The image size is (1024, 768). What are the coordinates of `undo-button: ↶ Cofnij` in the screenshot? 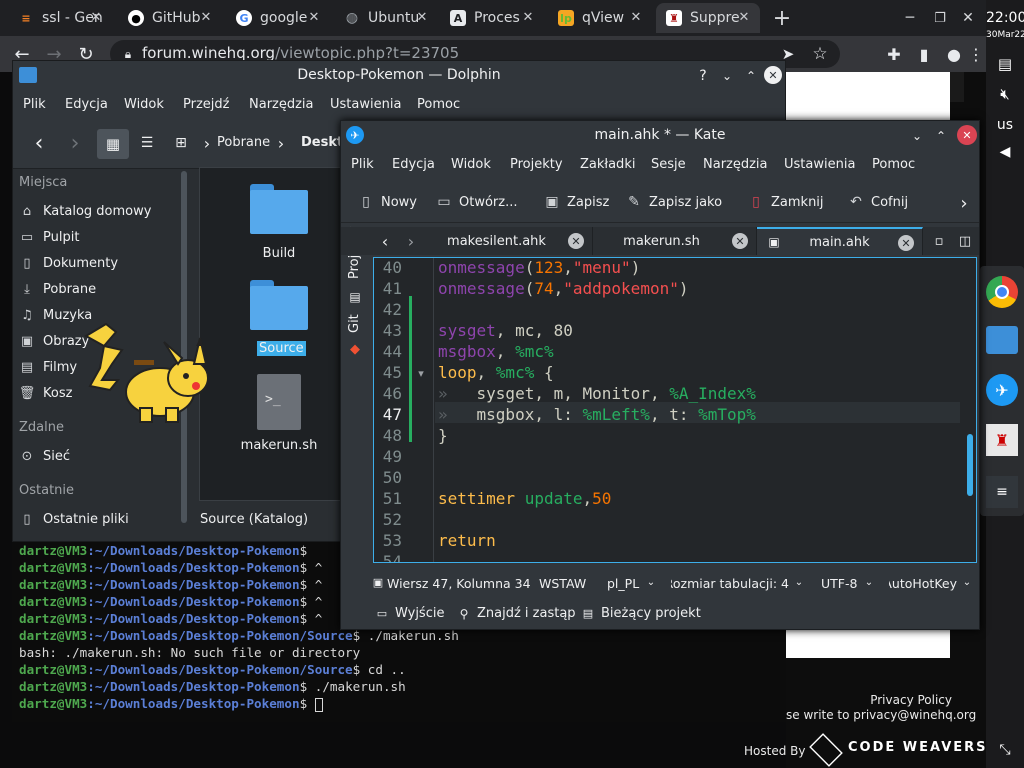 It's located at (877, 202).